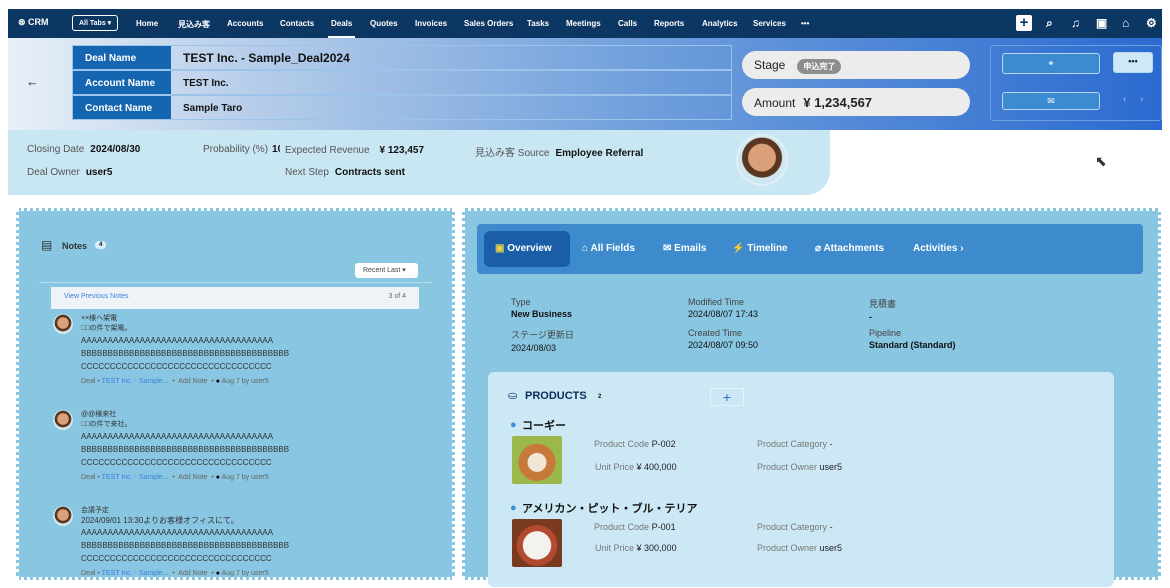 This screenshot has width=1170, height=588. What do you see at coordinates (307, 172) in the screenshot?
I see `next-step-label: Next Step` at bounding box center [307, 172].